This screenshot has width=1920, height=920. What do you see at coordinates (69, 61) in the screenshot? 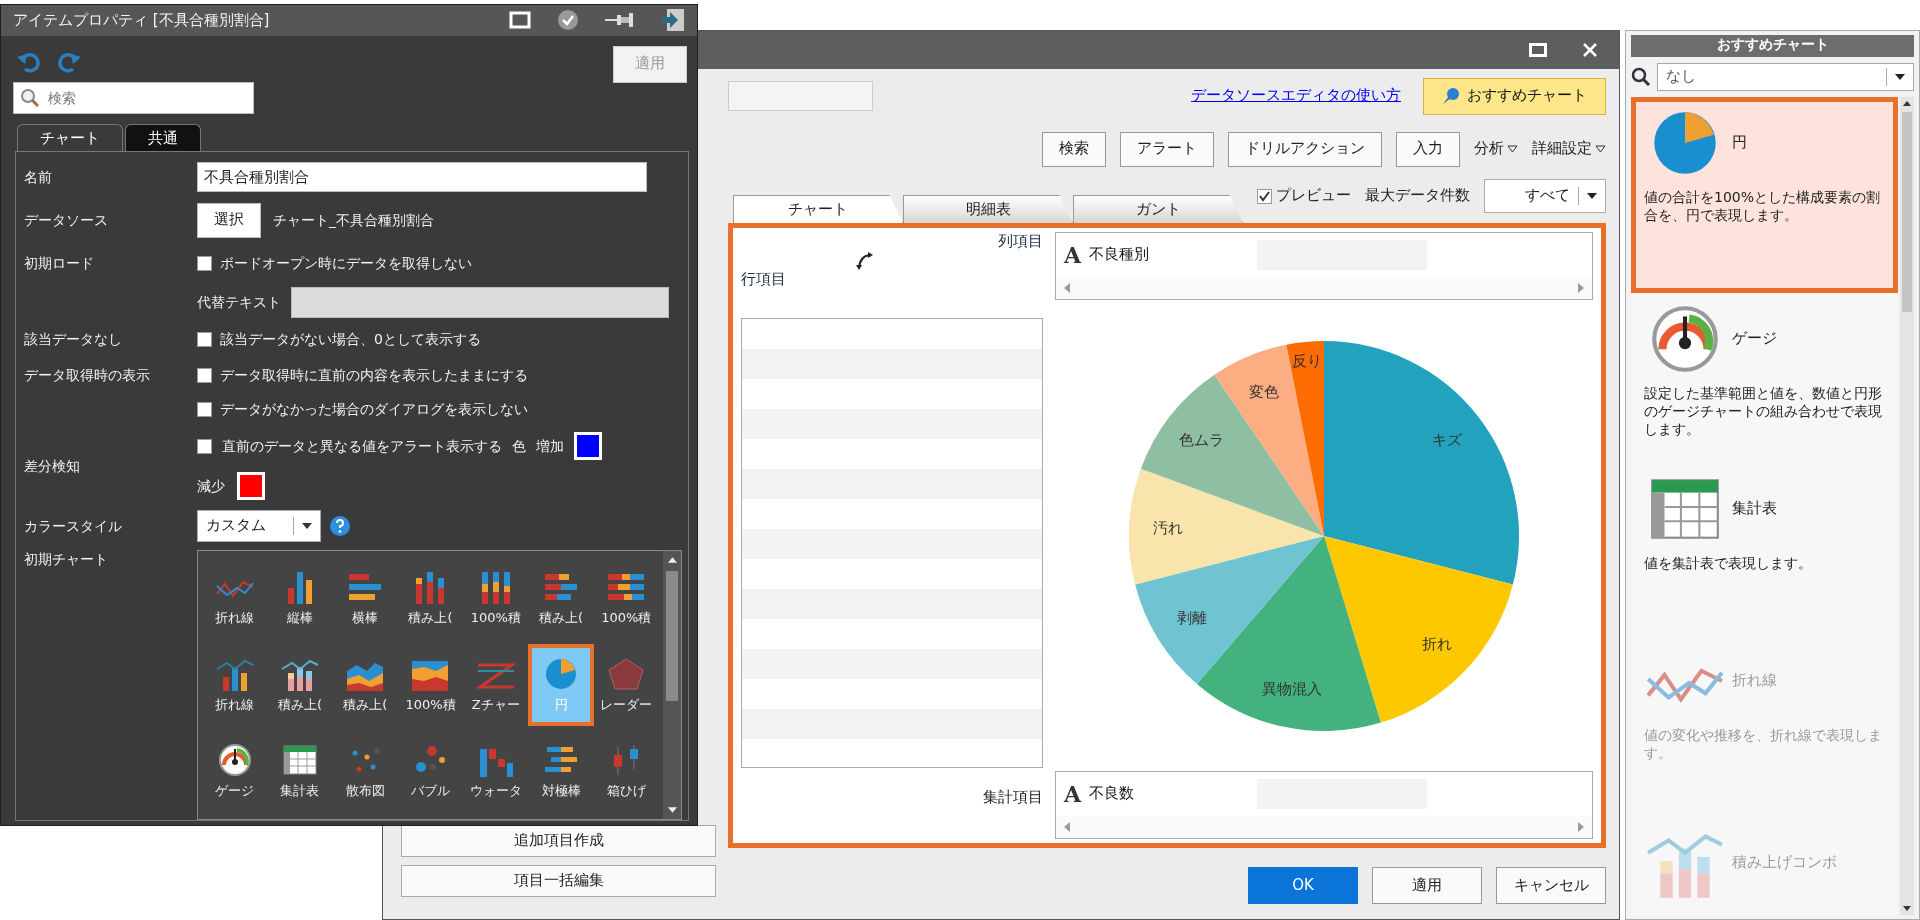
I see `redo-icon` at bounding box center [69, 61].